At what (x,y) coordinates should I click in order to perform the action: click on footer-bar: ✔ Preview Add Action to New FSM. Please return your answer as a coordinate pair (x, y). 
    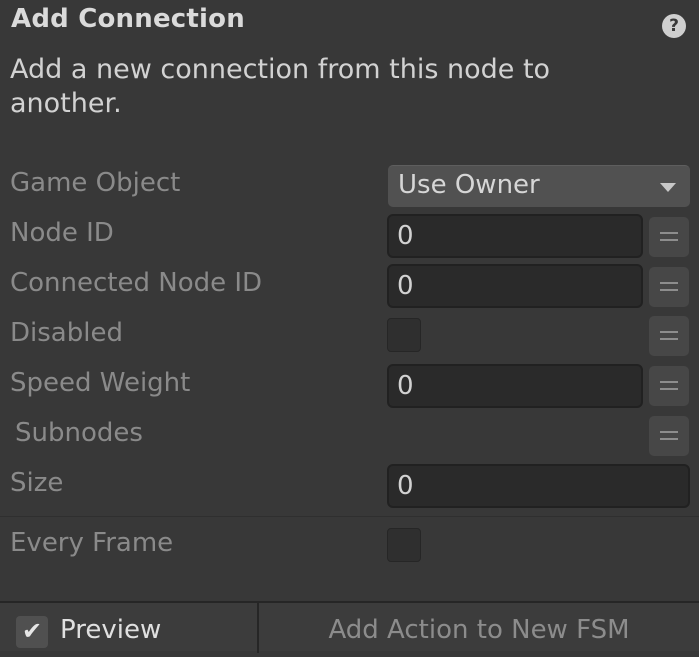
    Looking at the image, I should click on (349, 627).